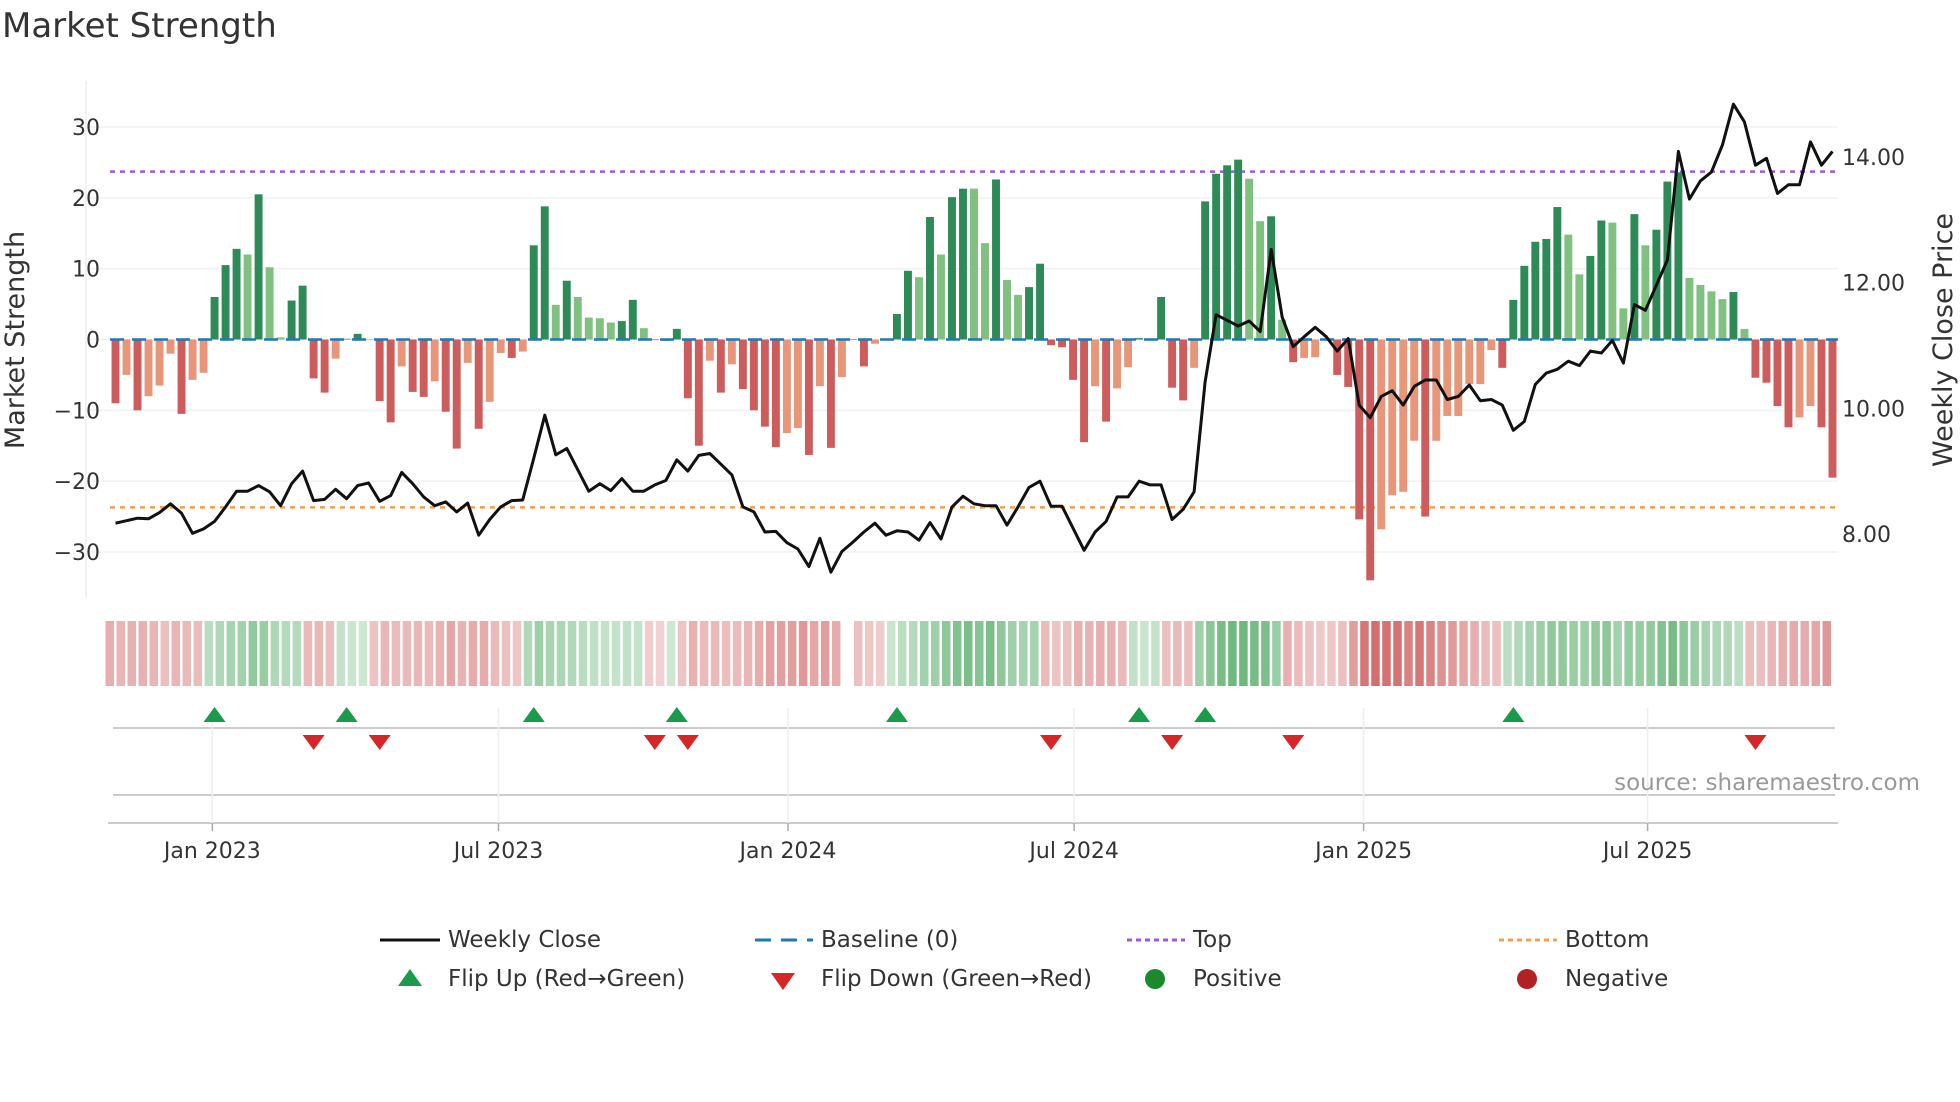  What do you see at coordinates (93, 341) in the screenshot?
I see `y-tick-label: 0` at bounding box center [93, 341].